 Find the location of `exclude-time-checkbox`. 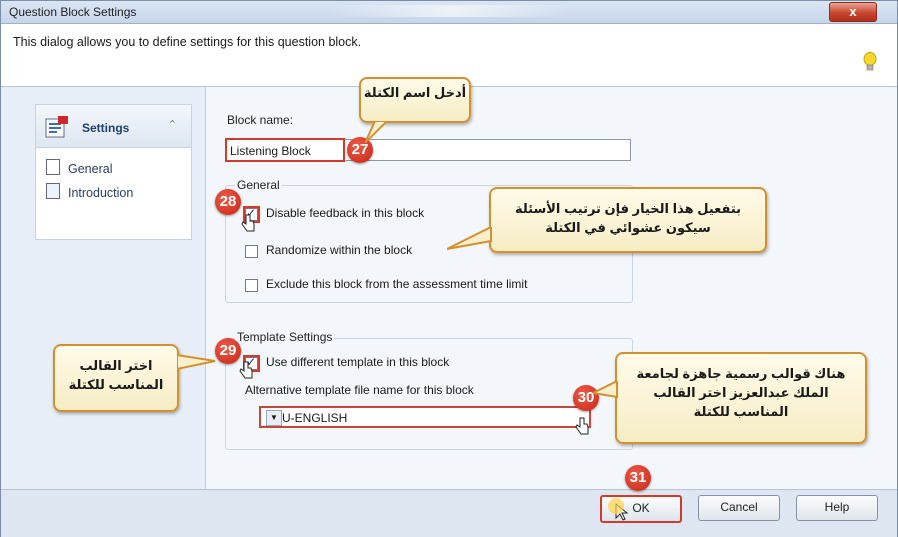

exclude-time-checkbox is located at coordinates (251, 285).